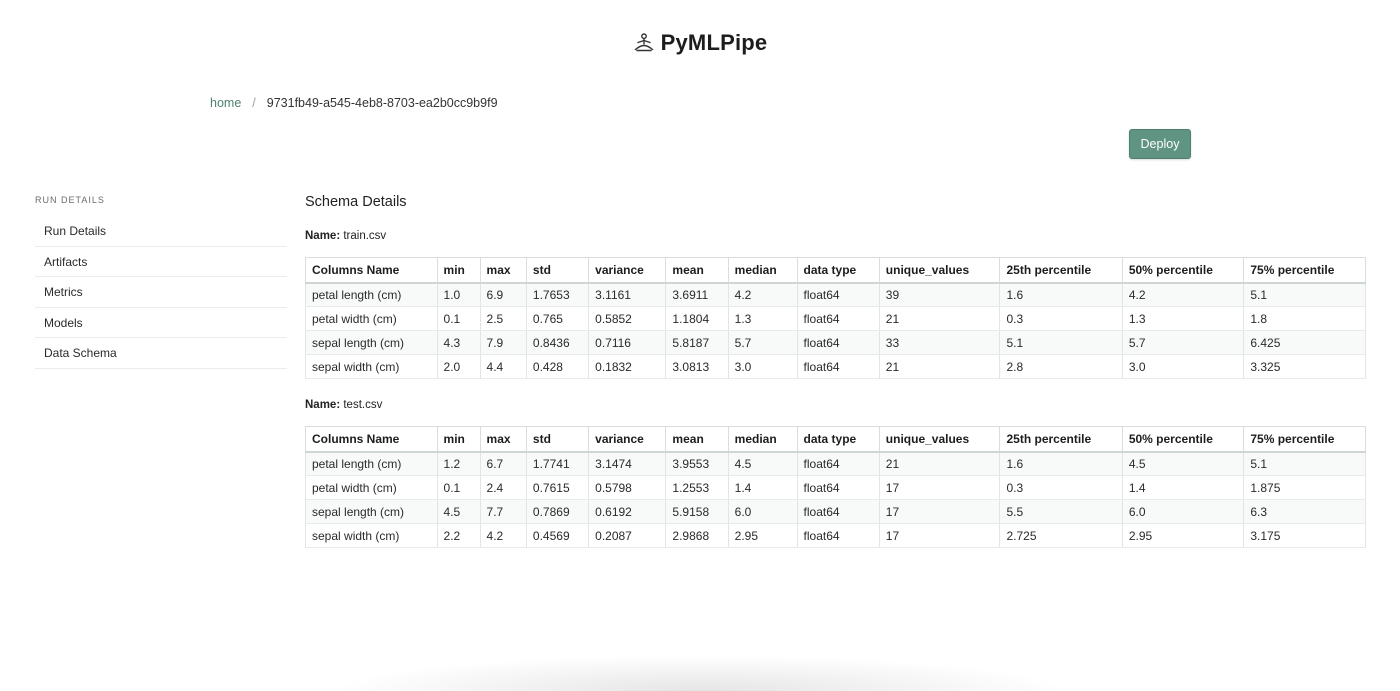 This screenshot has width=1400, height=691. What do you see at coordinates (939, 342) in the screenshot?
I see `table-cell: 33` at bounding box center [939, 342].